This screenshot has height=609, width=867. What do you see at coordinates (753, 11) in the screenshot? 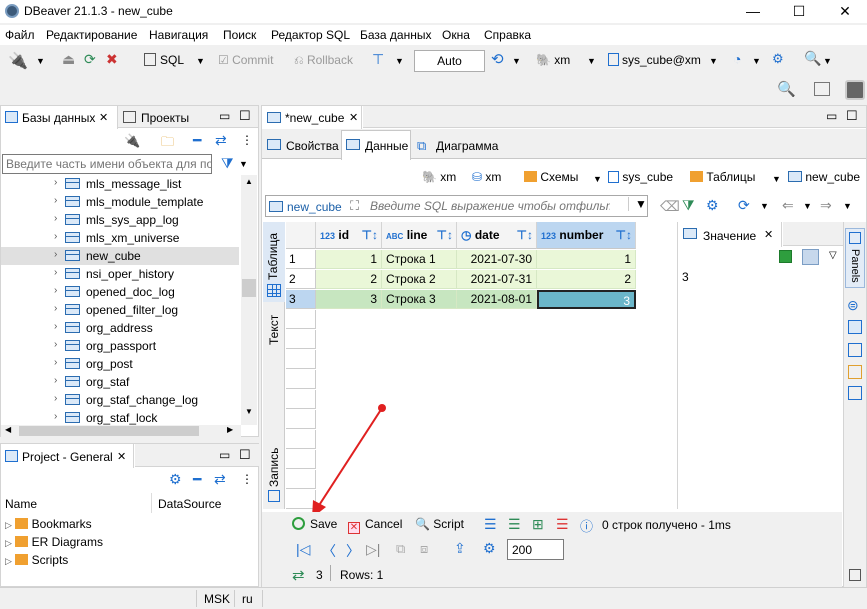
I see `minimize-button: —` at bounding box center [753, 11].